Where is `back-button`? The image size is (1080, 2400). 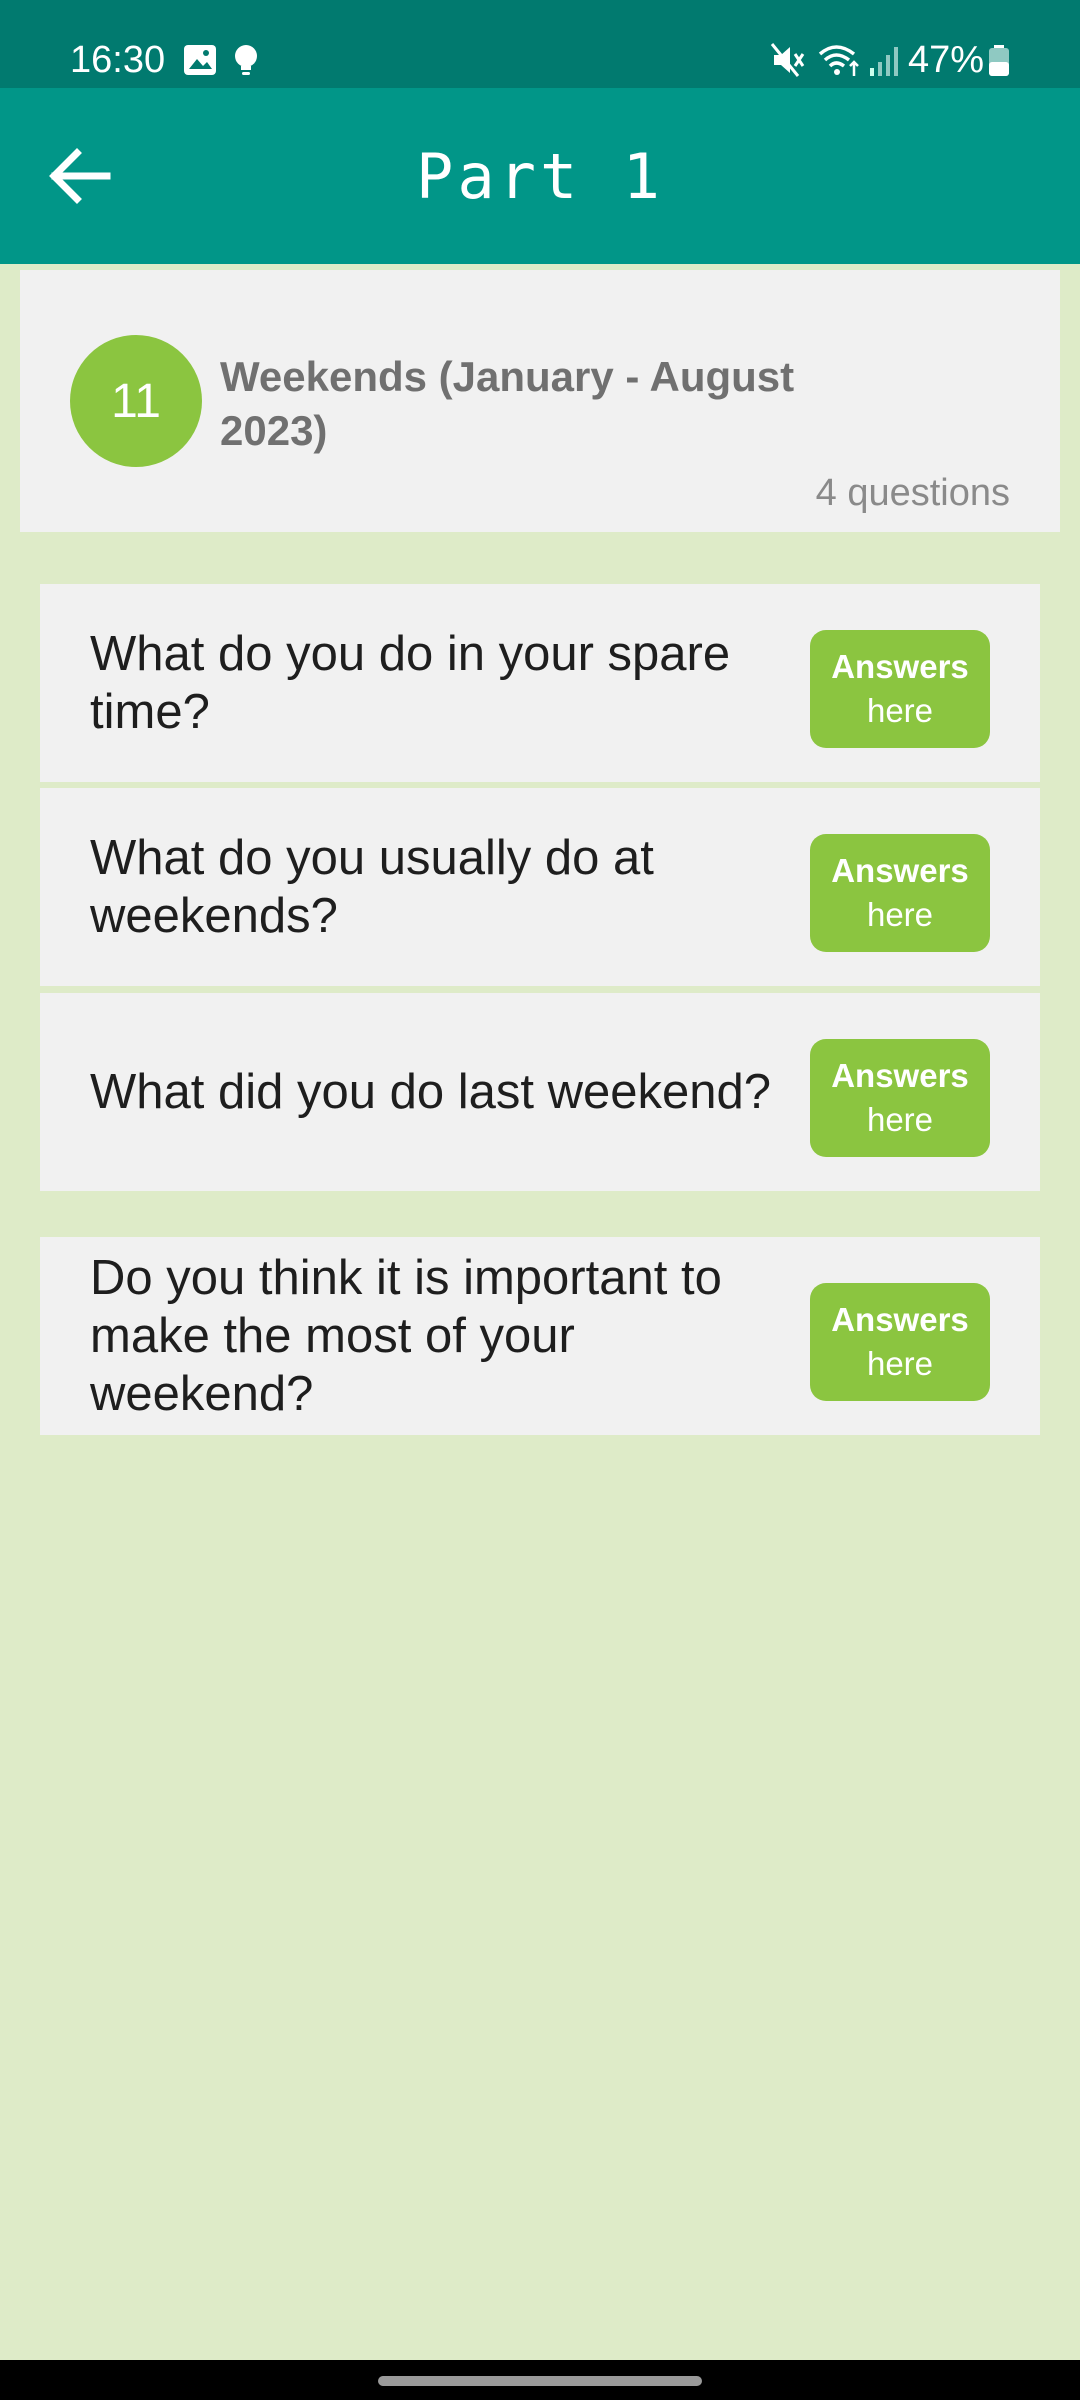 back-button is located at coordinates (80, 176).